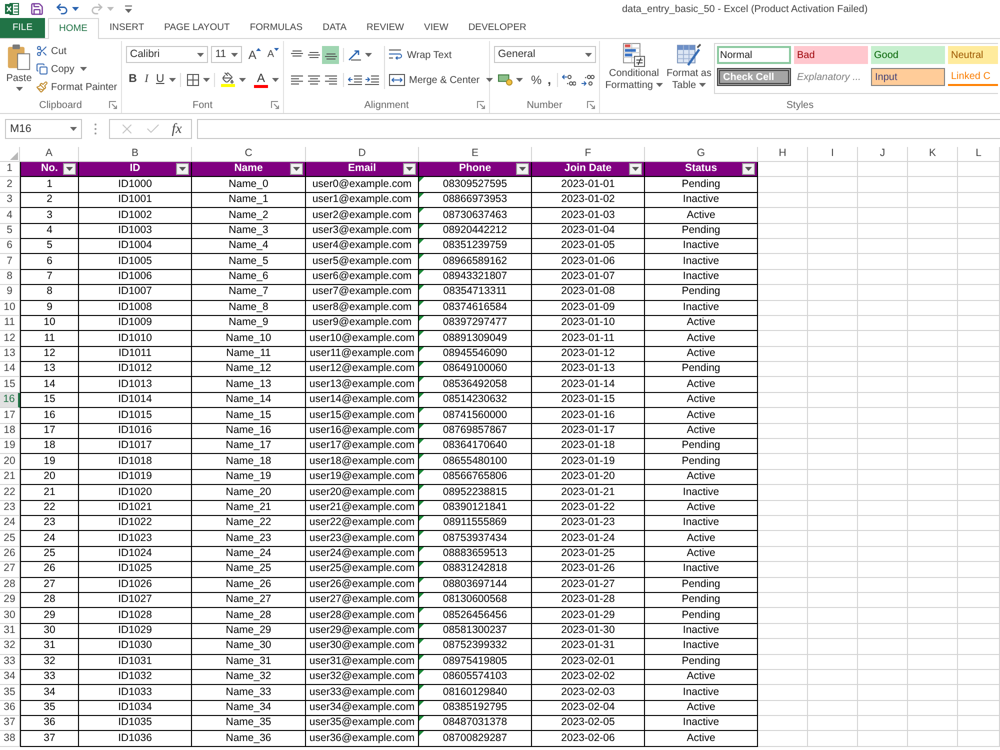  What do you see at coordinates (255, 55) in the screenshot?
I see `grow-font-button: A` at bounding box center [255, 55].